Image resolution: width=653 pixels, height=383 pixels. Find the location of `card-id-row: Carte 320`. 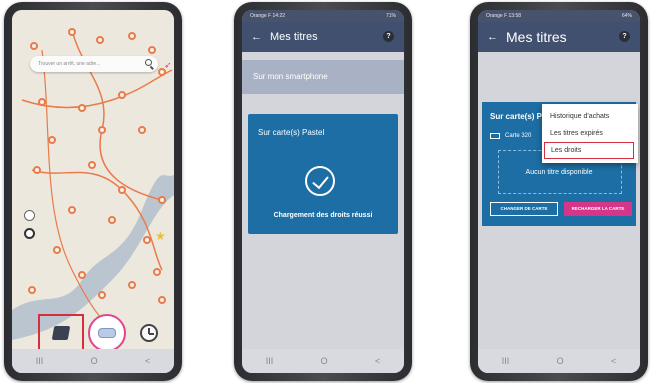

card-id-row: Carte 320 is located at coordinates (510, 136).